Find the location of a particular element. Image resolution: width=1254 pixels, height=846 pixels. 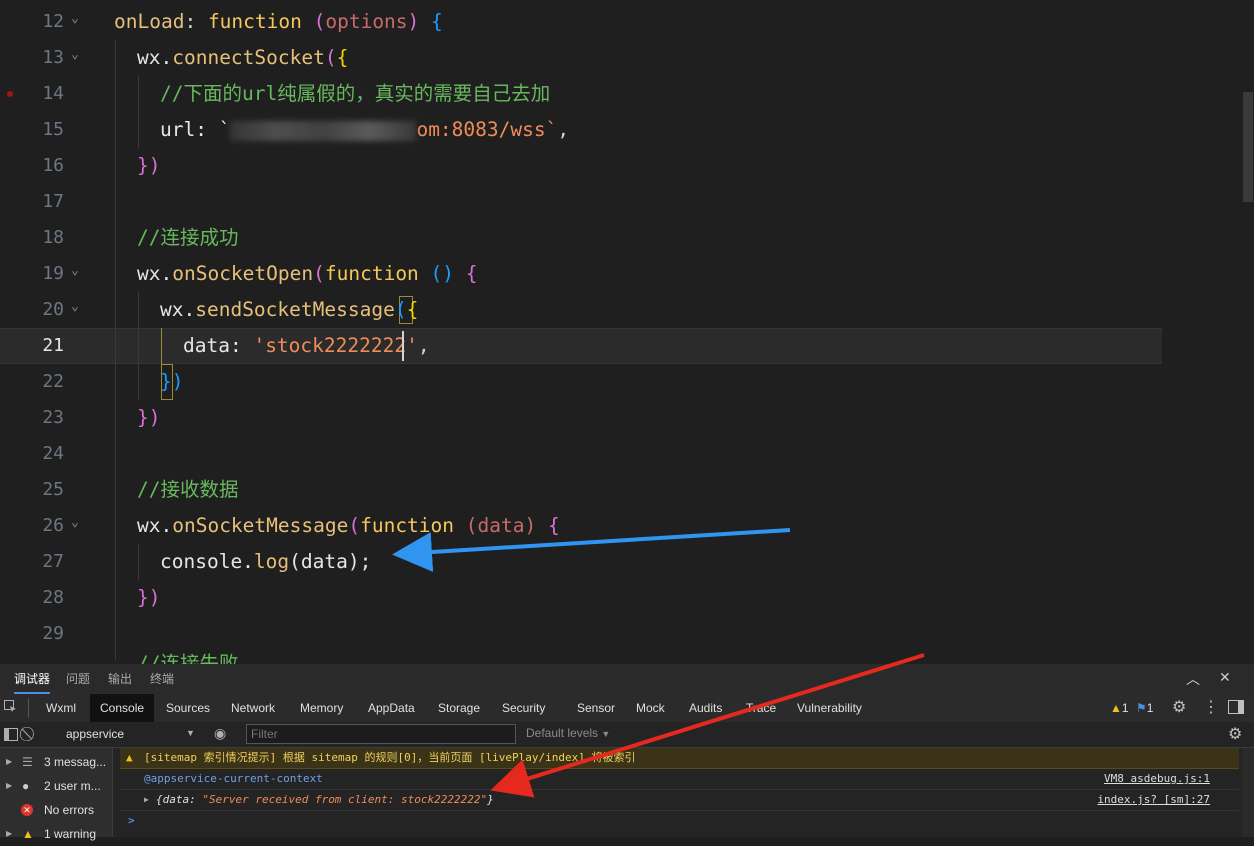

tab-wxml: Wxml is located at coordinates (61, 708).